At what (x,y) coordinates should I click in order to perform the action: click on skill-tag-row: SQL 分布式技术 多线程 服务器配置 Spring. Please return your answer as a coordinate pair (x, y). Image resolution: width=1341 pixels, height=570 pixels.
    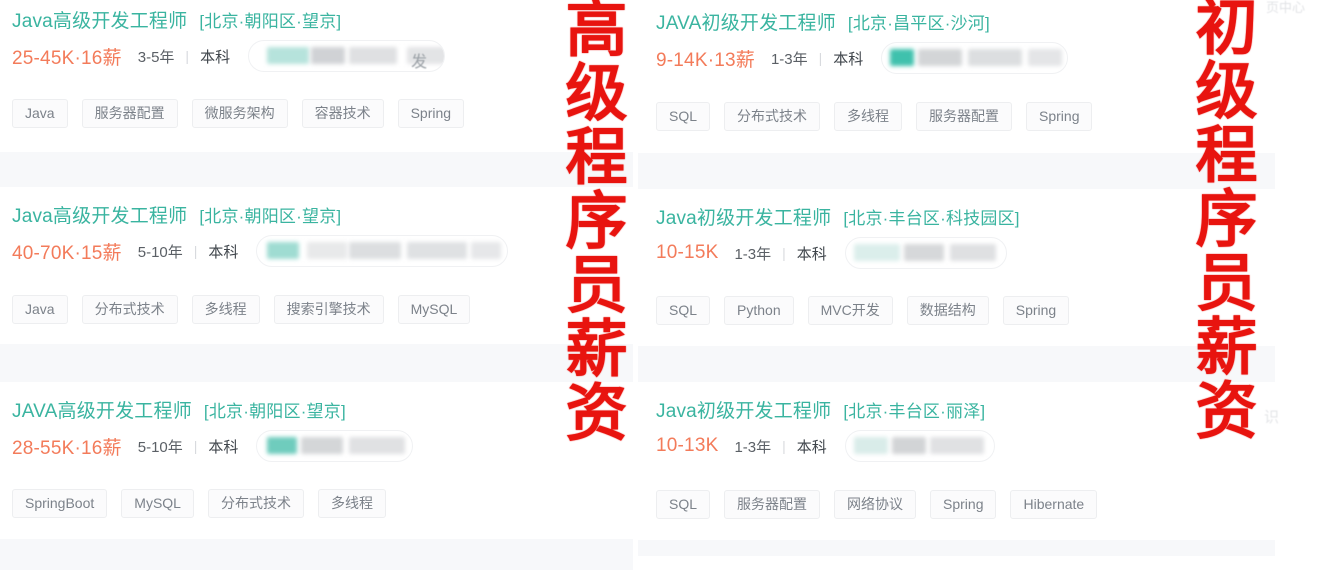
    Looking at the image, I should click on (881, 116).